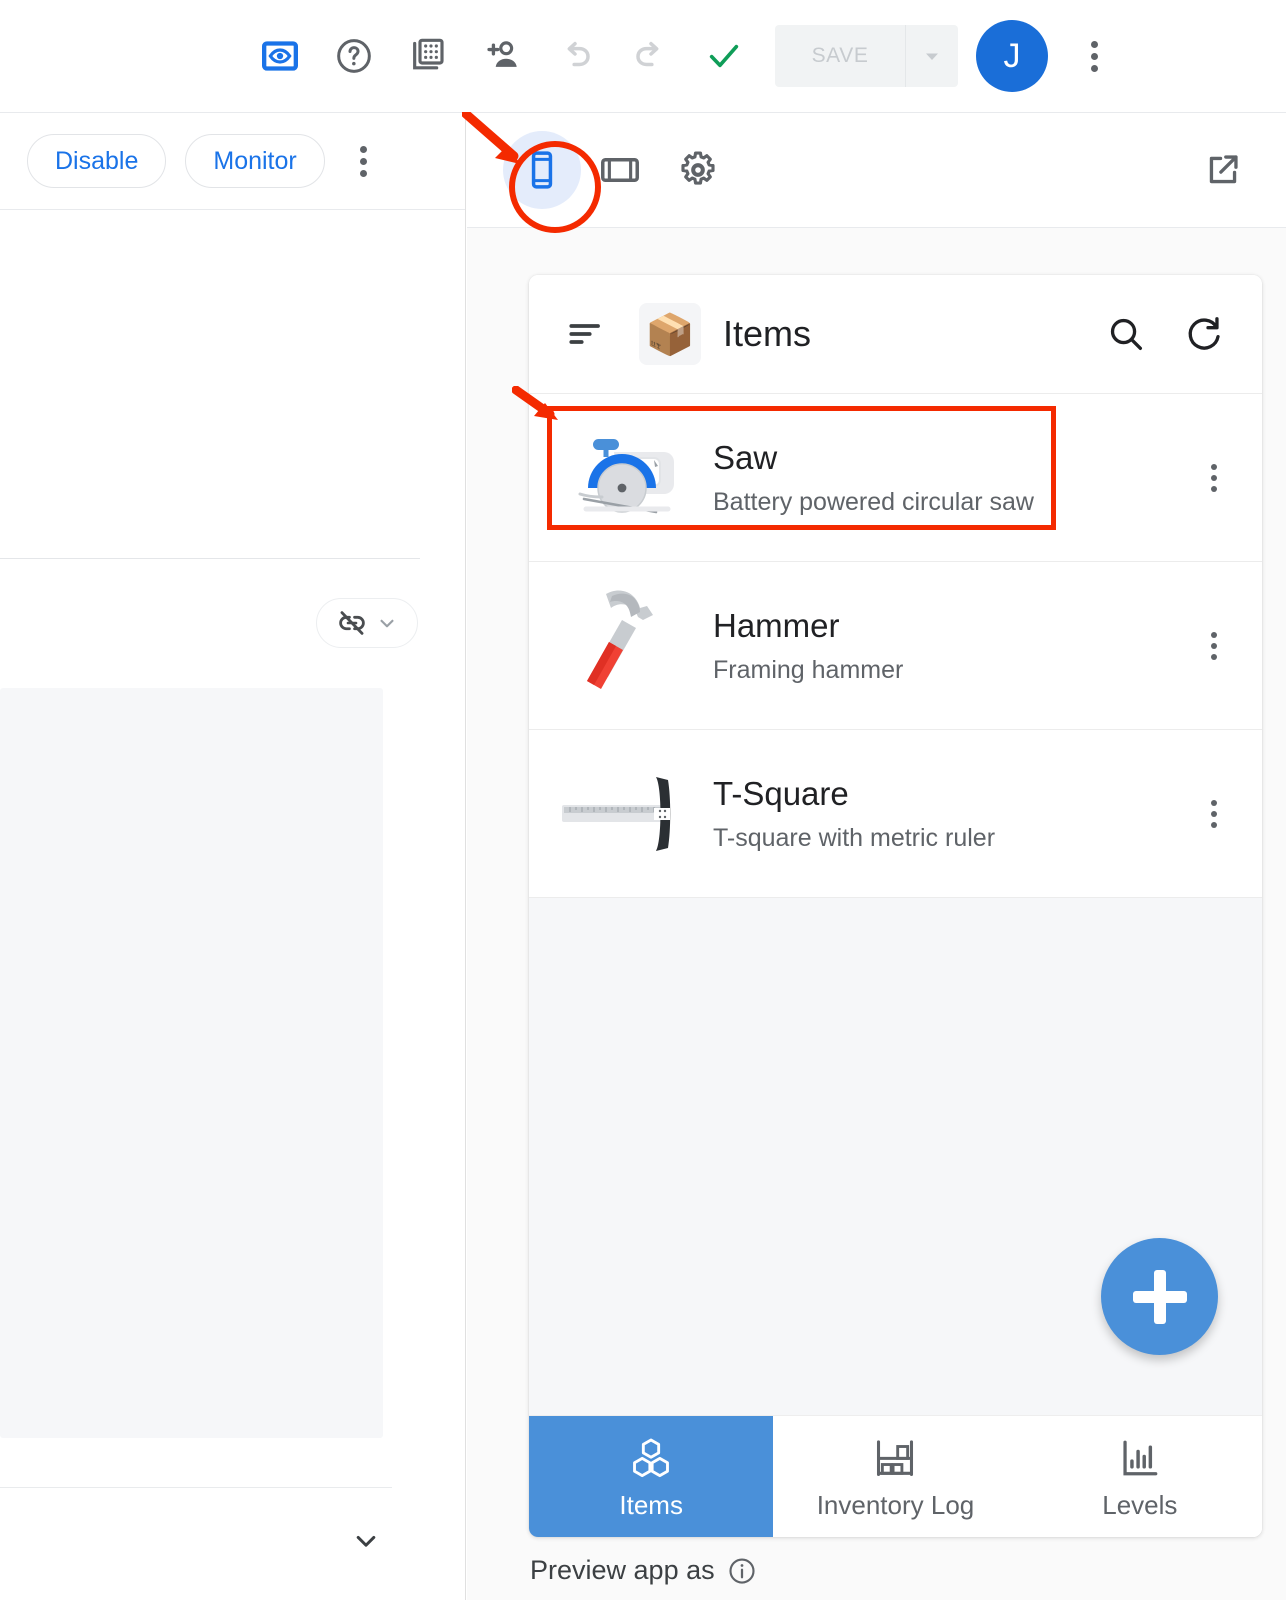 This screenshot has width=1286, height=1600. What do you see at coordinates (895, 1458) in the screenshot?
I see `shelf-icon` at bounding box center [895, 1458].